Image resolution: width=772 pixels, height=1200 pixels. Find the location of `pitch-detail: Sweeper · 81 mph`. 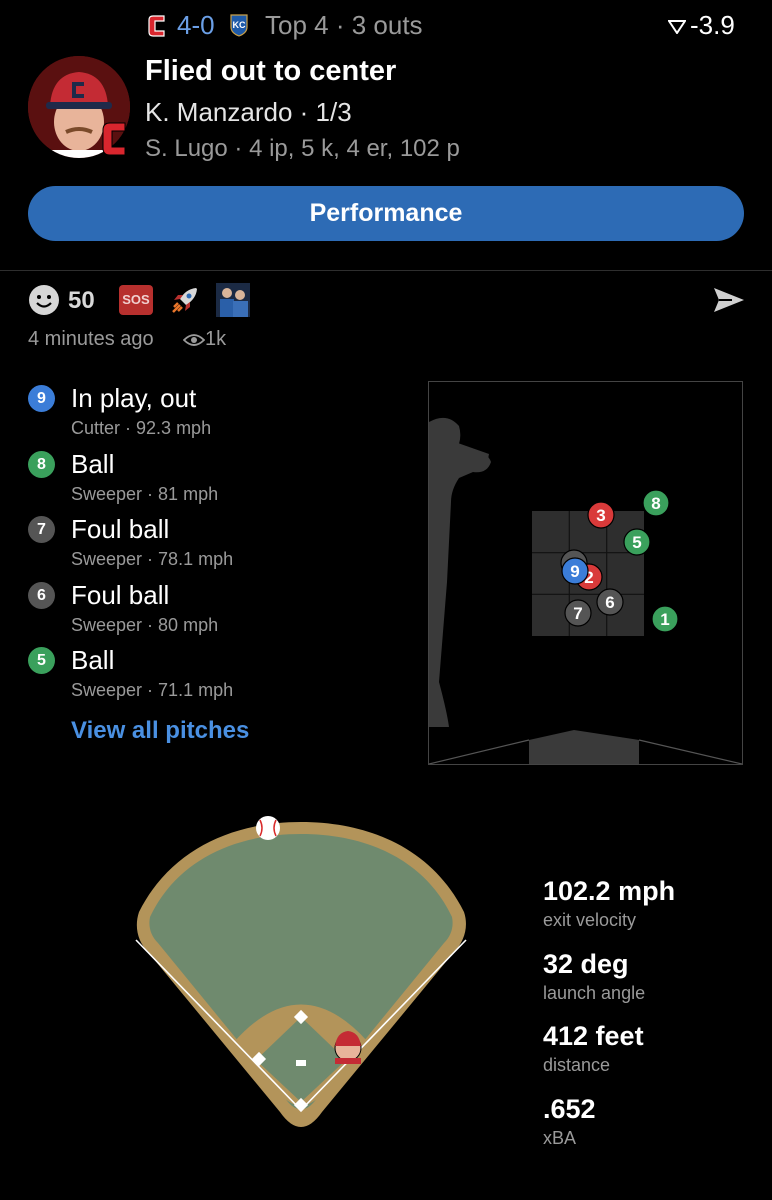

pitch-detail: Sweeper · 81 mph is located at coordinates (145, 493).